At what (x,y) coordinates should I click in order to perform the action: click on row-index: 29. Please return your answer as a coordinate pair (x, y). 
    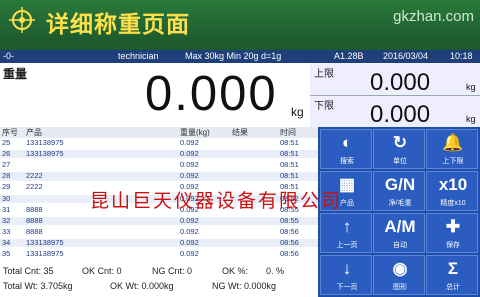
    Looking at the image, I should click on (6, 187).